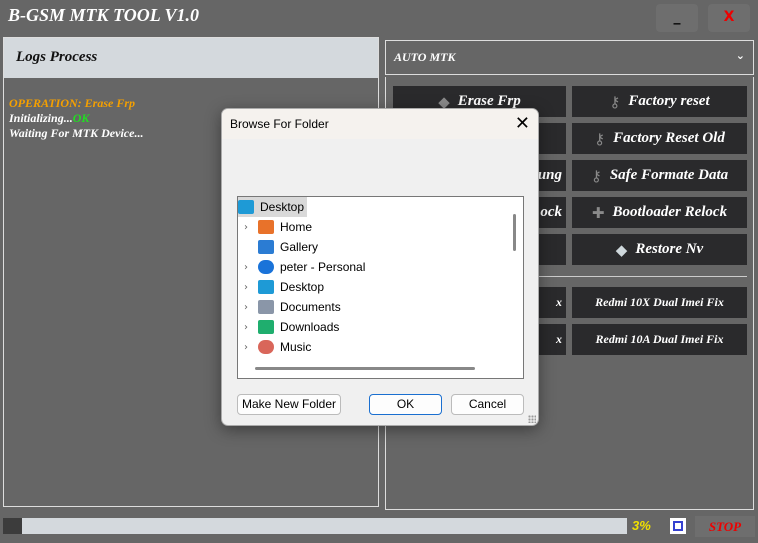 The image size is (758, 543). Describe the element at coordinates (323, 267) in the screenshot. I see `tree-item-label: peter - Personal` at that location.